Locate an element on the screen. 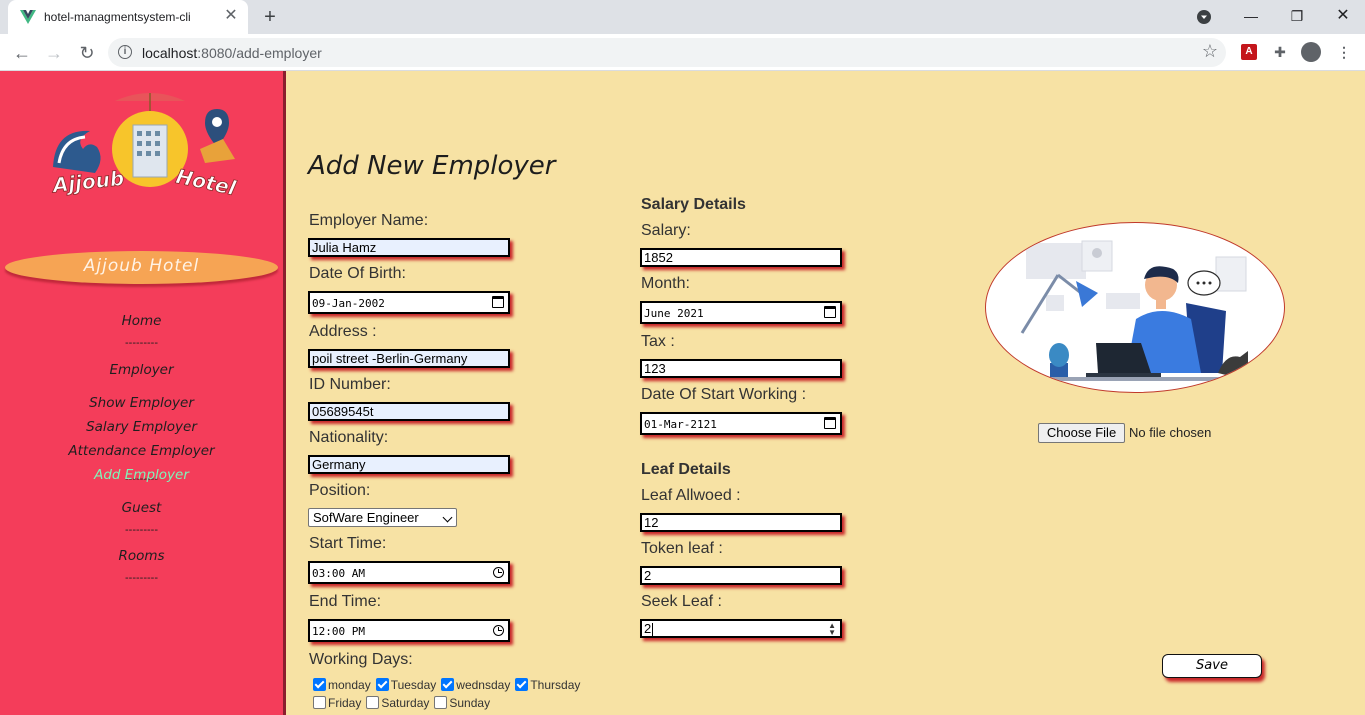 The image size is (1365, 715). url-path: :8080/add-employer is located at coordinates (259, 53).